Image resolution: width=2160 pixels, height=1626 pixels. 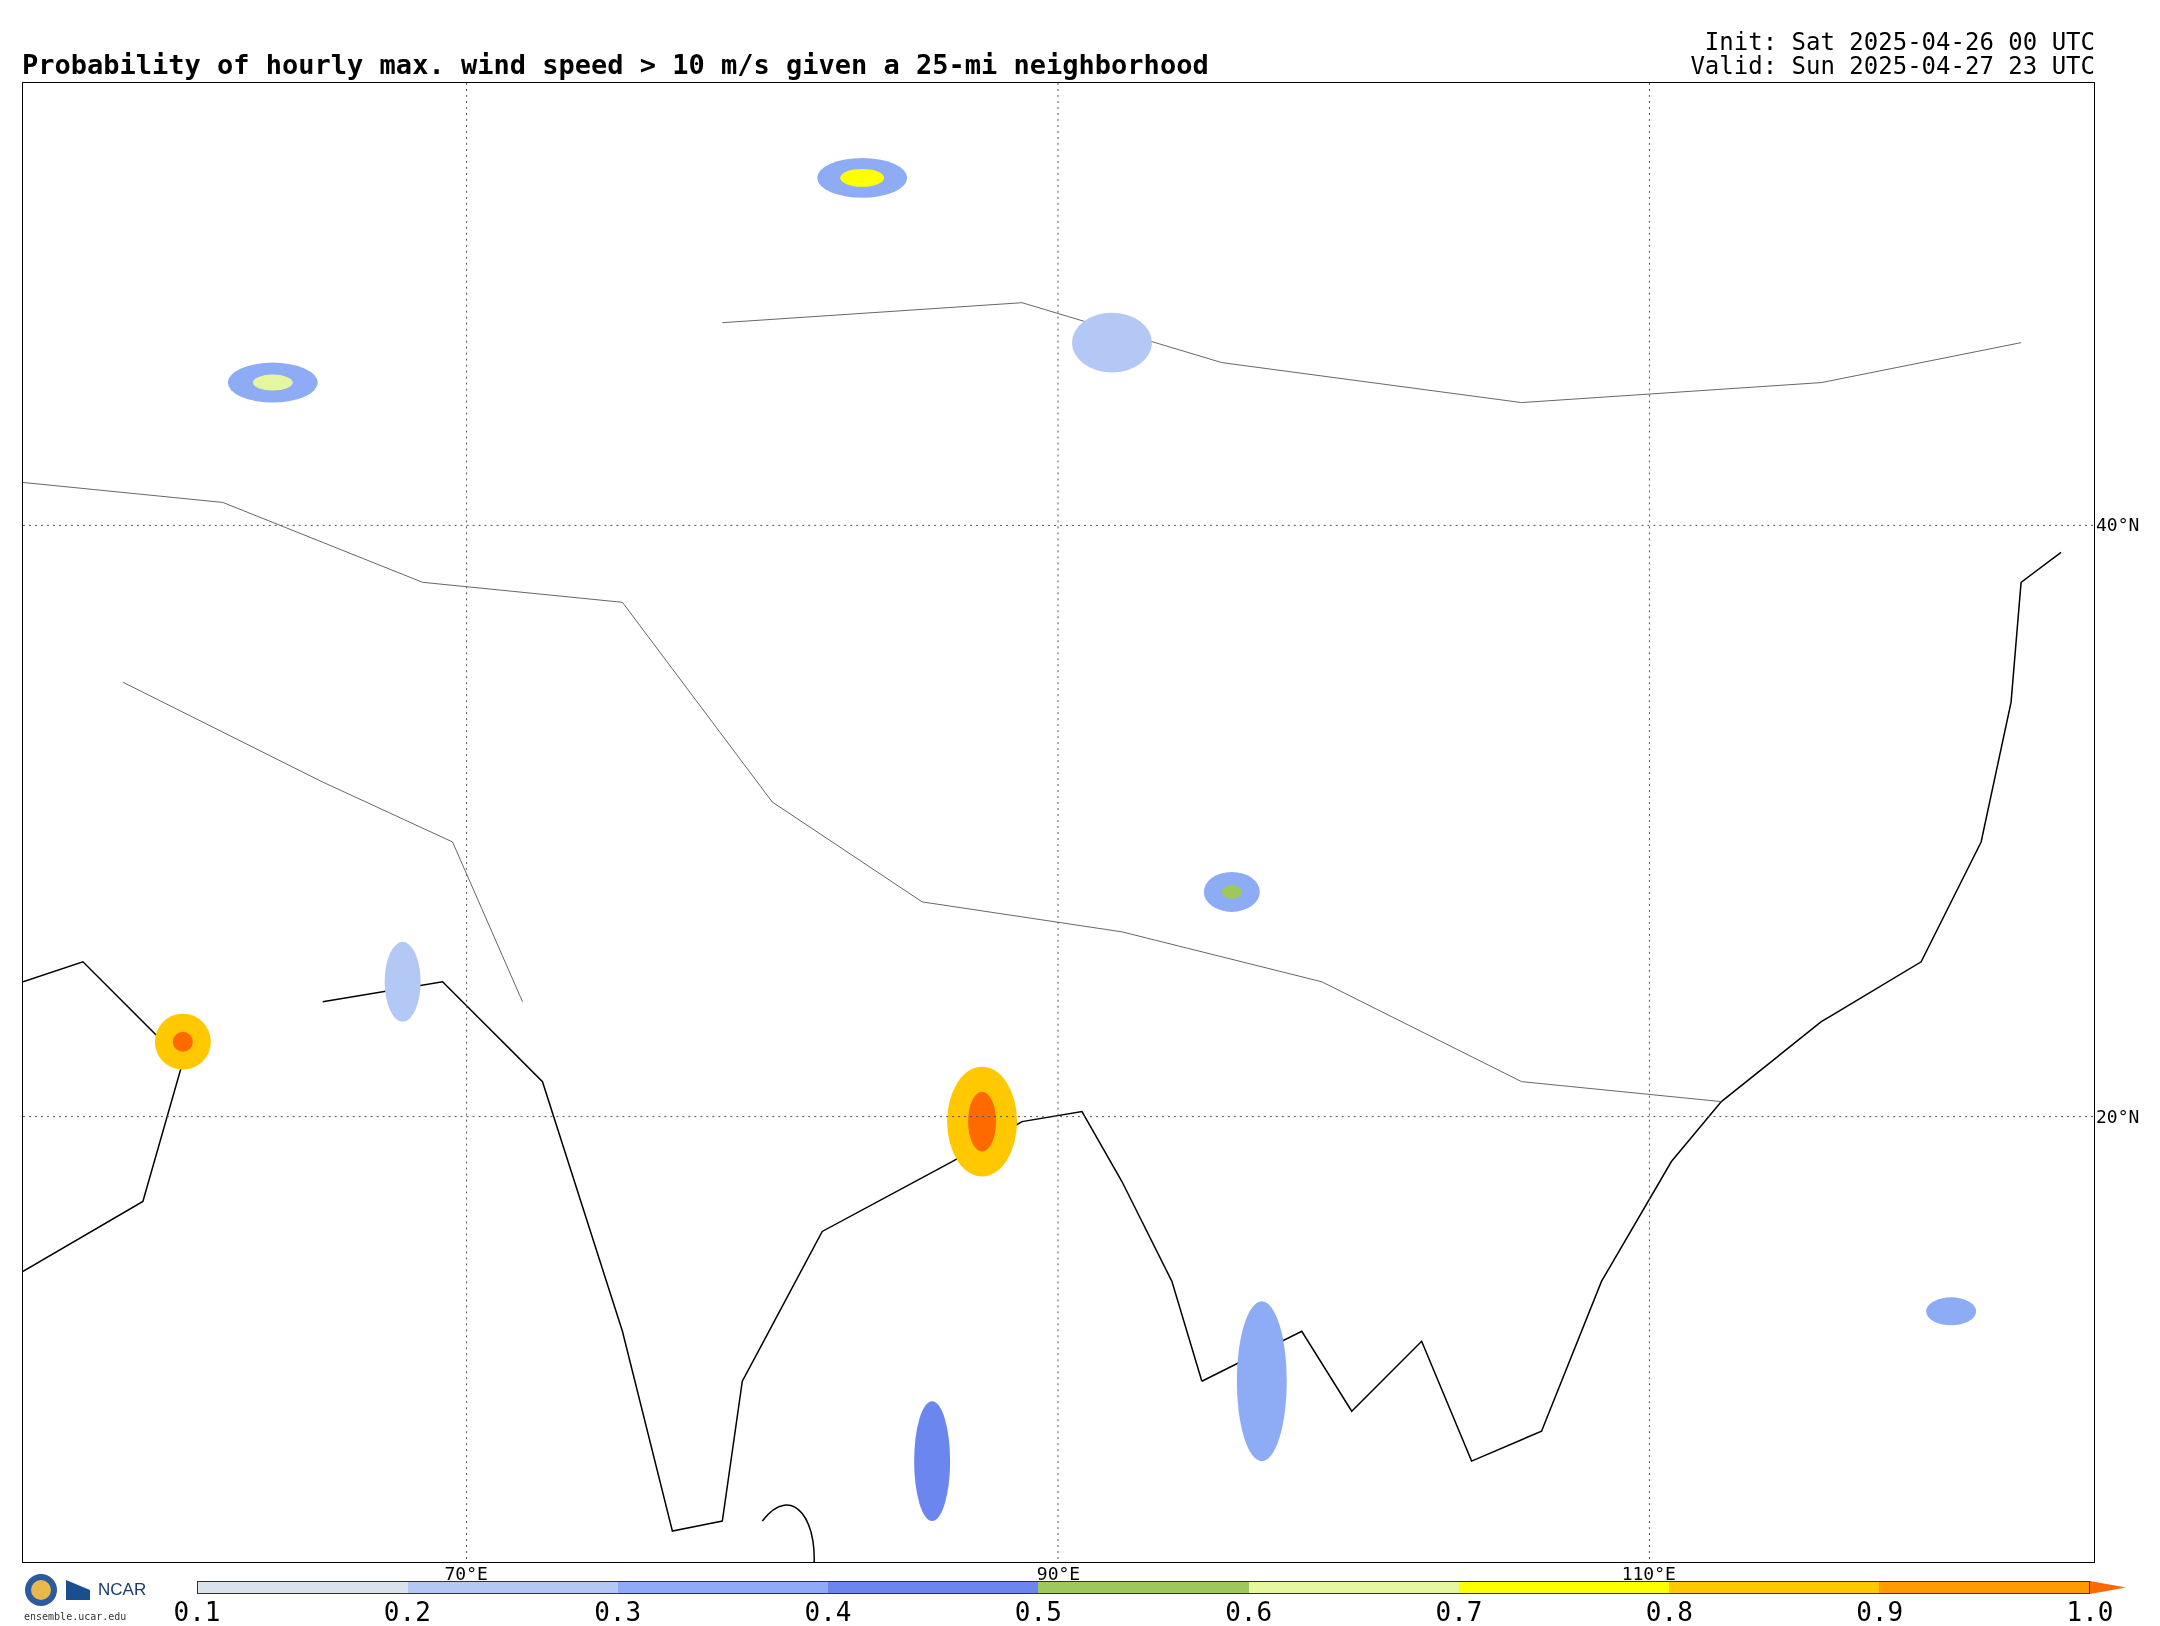 What do you see at coordinates (2118, 1116) in the screenshot?
I see `latitude-label: 20°N` at bounding box center [2118, 1116].